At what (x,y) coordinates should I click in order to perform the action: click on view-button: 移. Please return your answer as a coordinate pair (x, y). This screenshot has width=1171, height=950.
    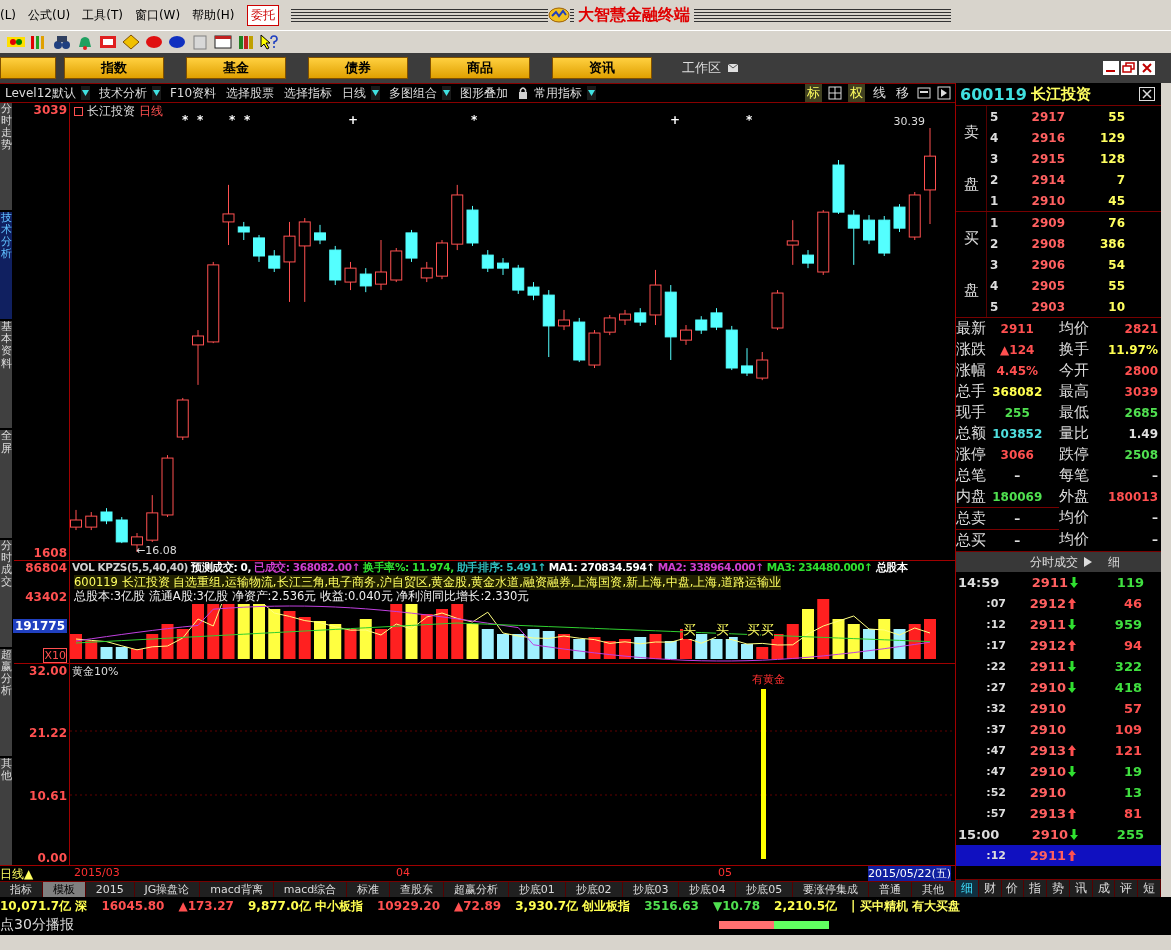
    Looking at the image, I should click on (902, 93).